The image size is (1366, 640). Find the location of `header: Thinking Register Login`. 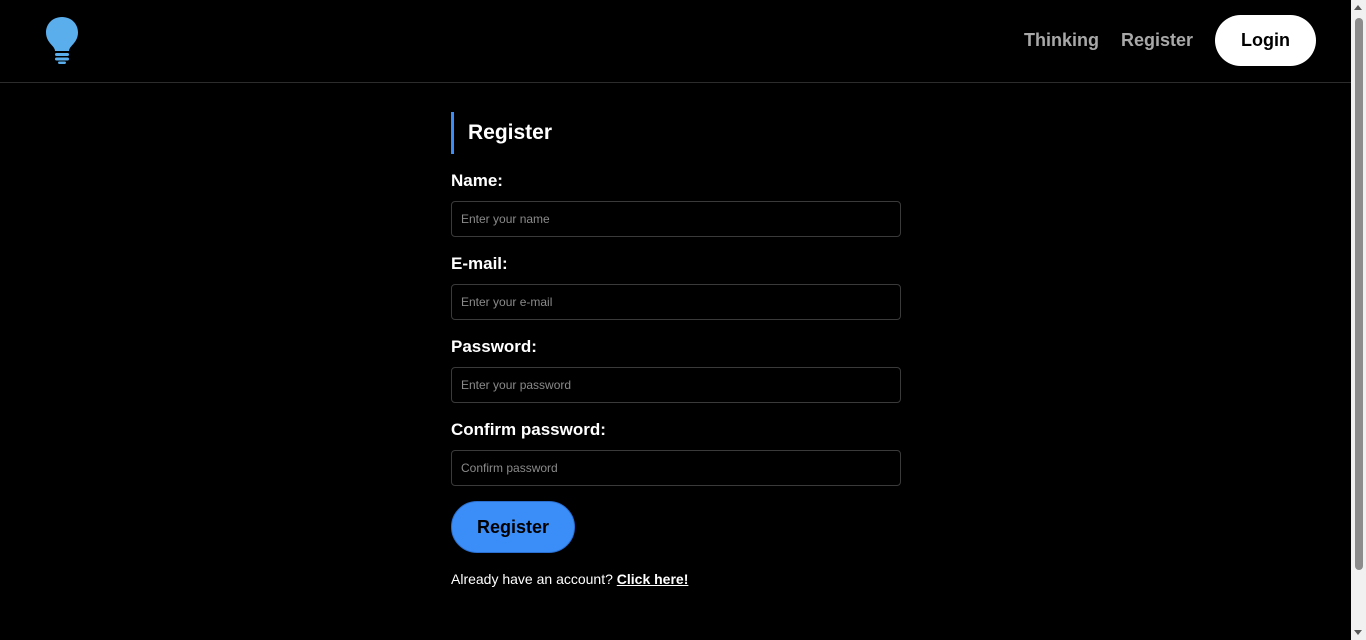

header: Thinking Register Login is located at coordinates (675, 41).